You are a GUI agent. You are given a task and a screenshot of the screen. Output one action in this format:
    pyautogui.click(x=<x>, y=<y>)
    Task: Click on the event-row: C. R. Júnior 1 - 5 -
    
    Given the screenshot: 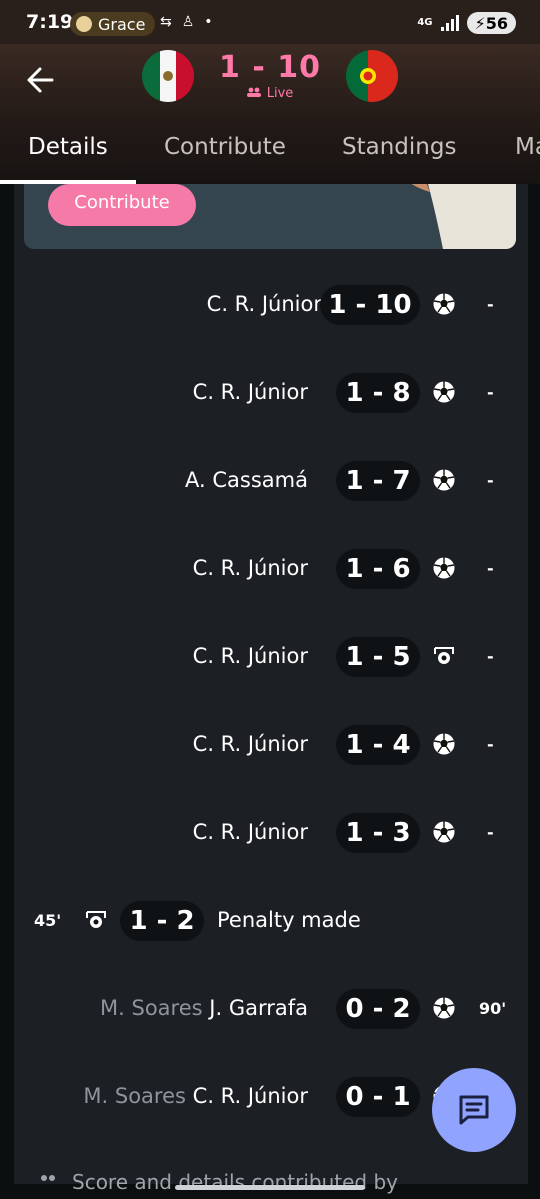 What is the action you would take?
    pyautogui.click(x=271, y=657)
    